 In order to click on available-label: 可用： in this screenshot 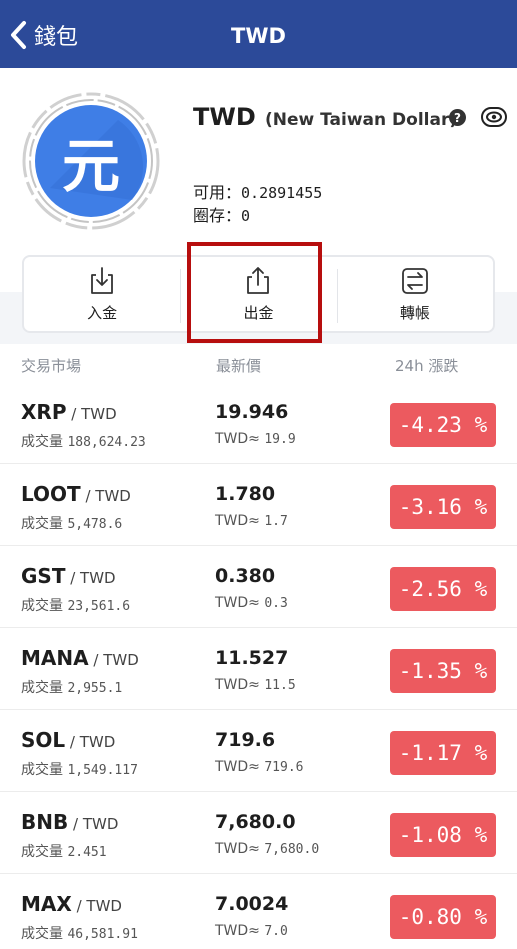, I will do `click(217, 192)`.